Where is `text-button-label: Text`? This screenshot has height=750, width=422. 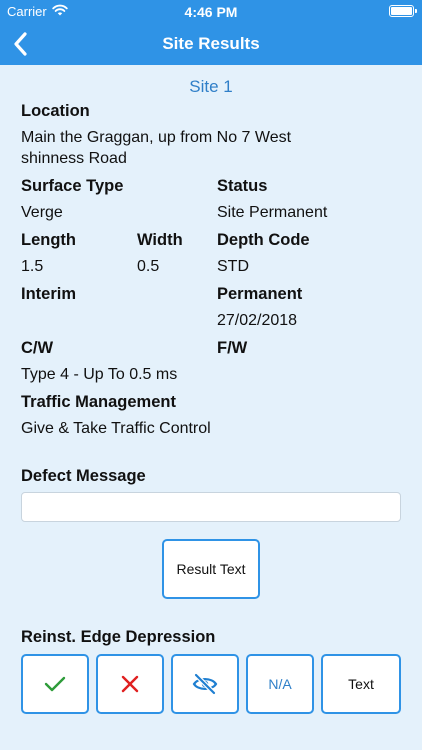
text-button-label: Text is located at coordinates (361, 684).